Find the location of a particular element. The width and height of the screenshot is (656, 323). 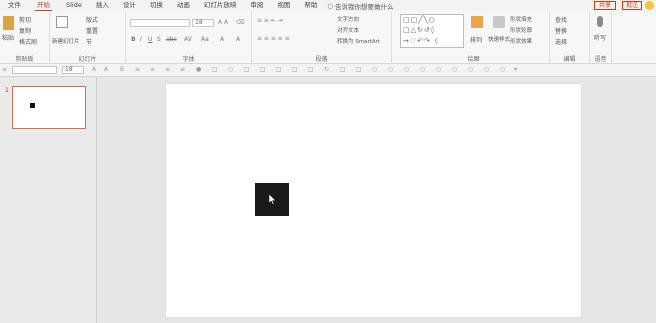

reset-button: 重置 is located at coordinates (92, 30).